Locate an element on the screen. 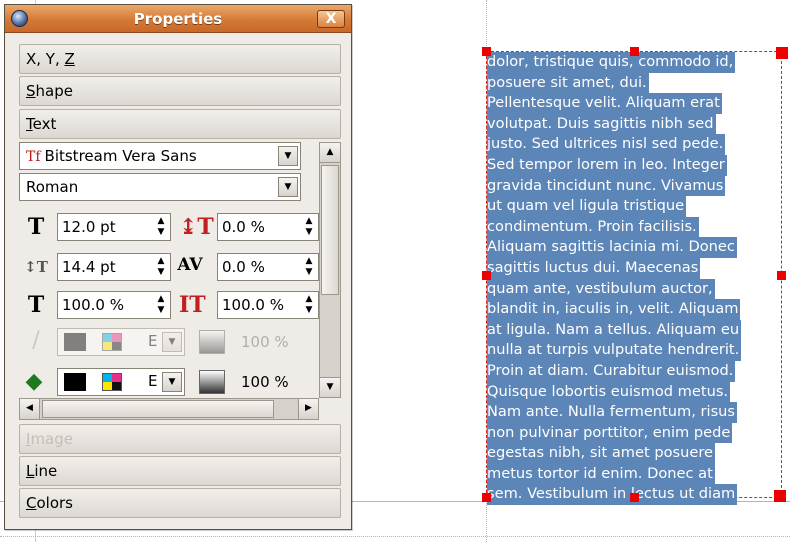  section-colors-label: olors is located at coordinates (54, 503).